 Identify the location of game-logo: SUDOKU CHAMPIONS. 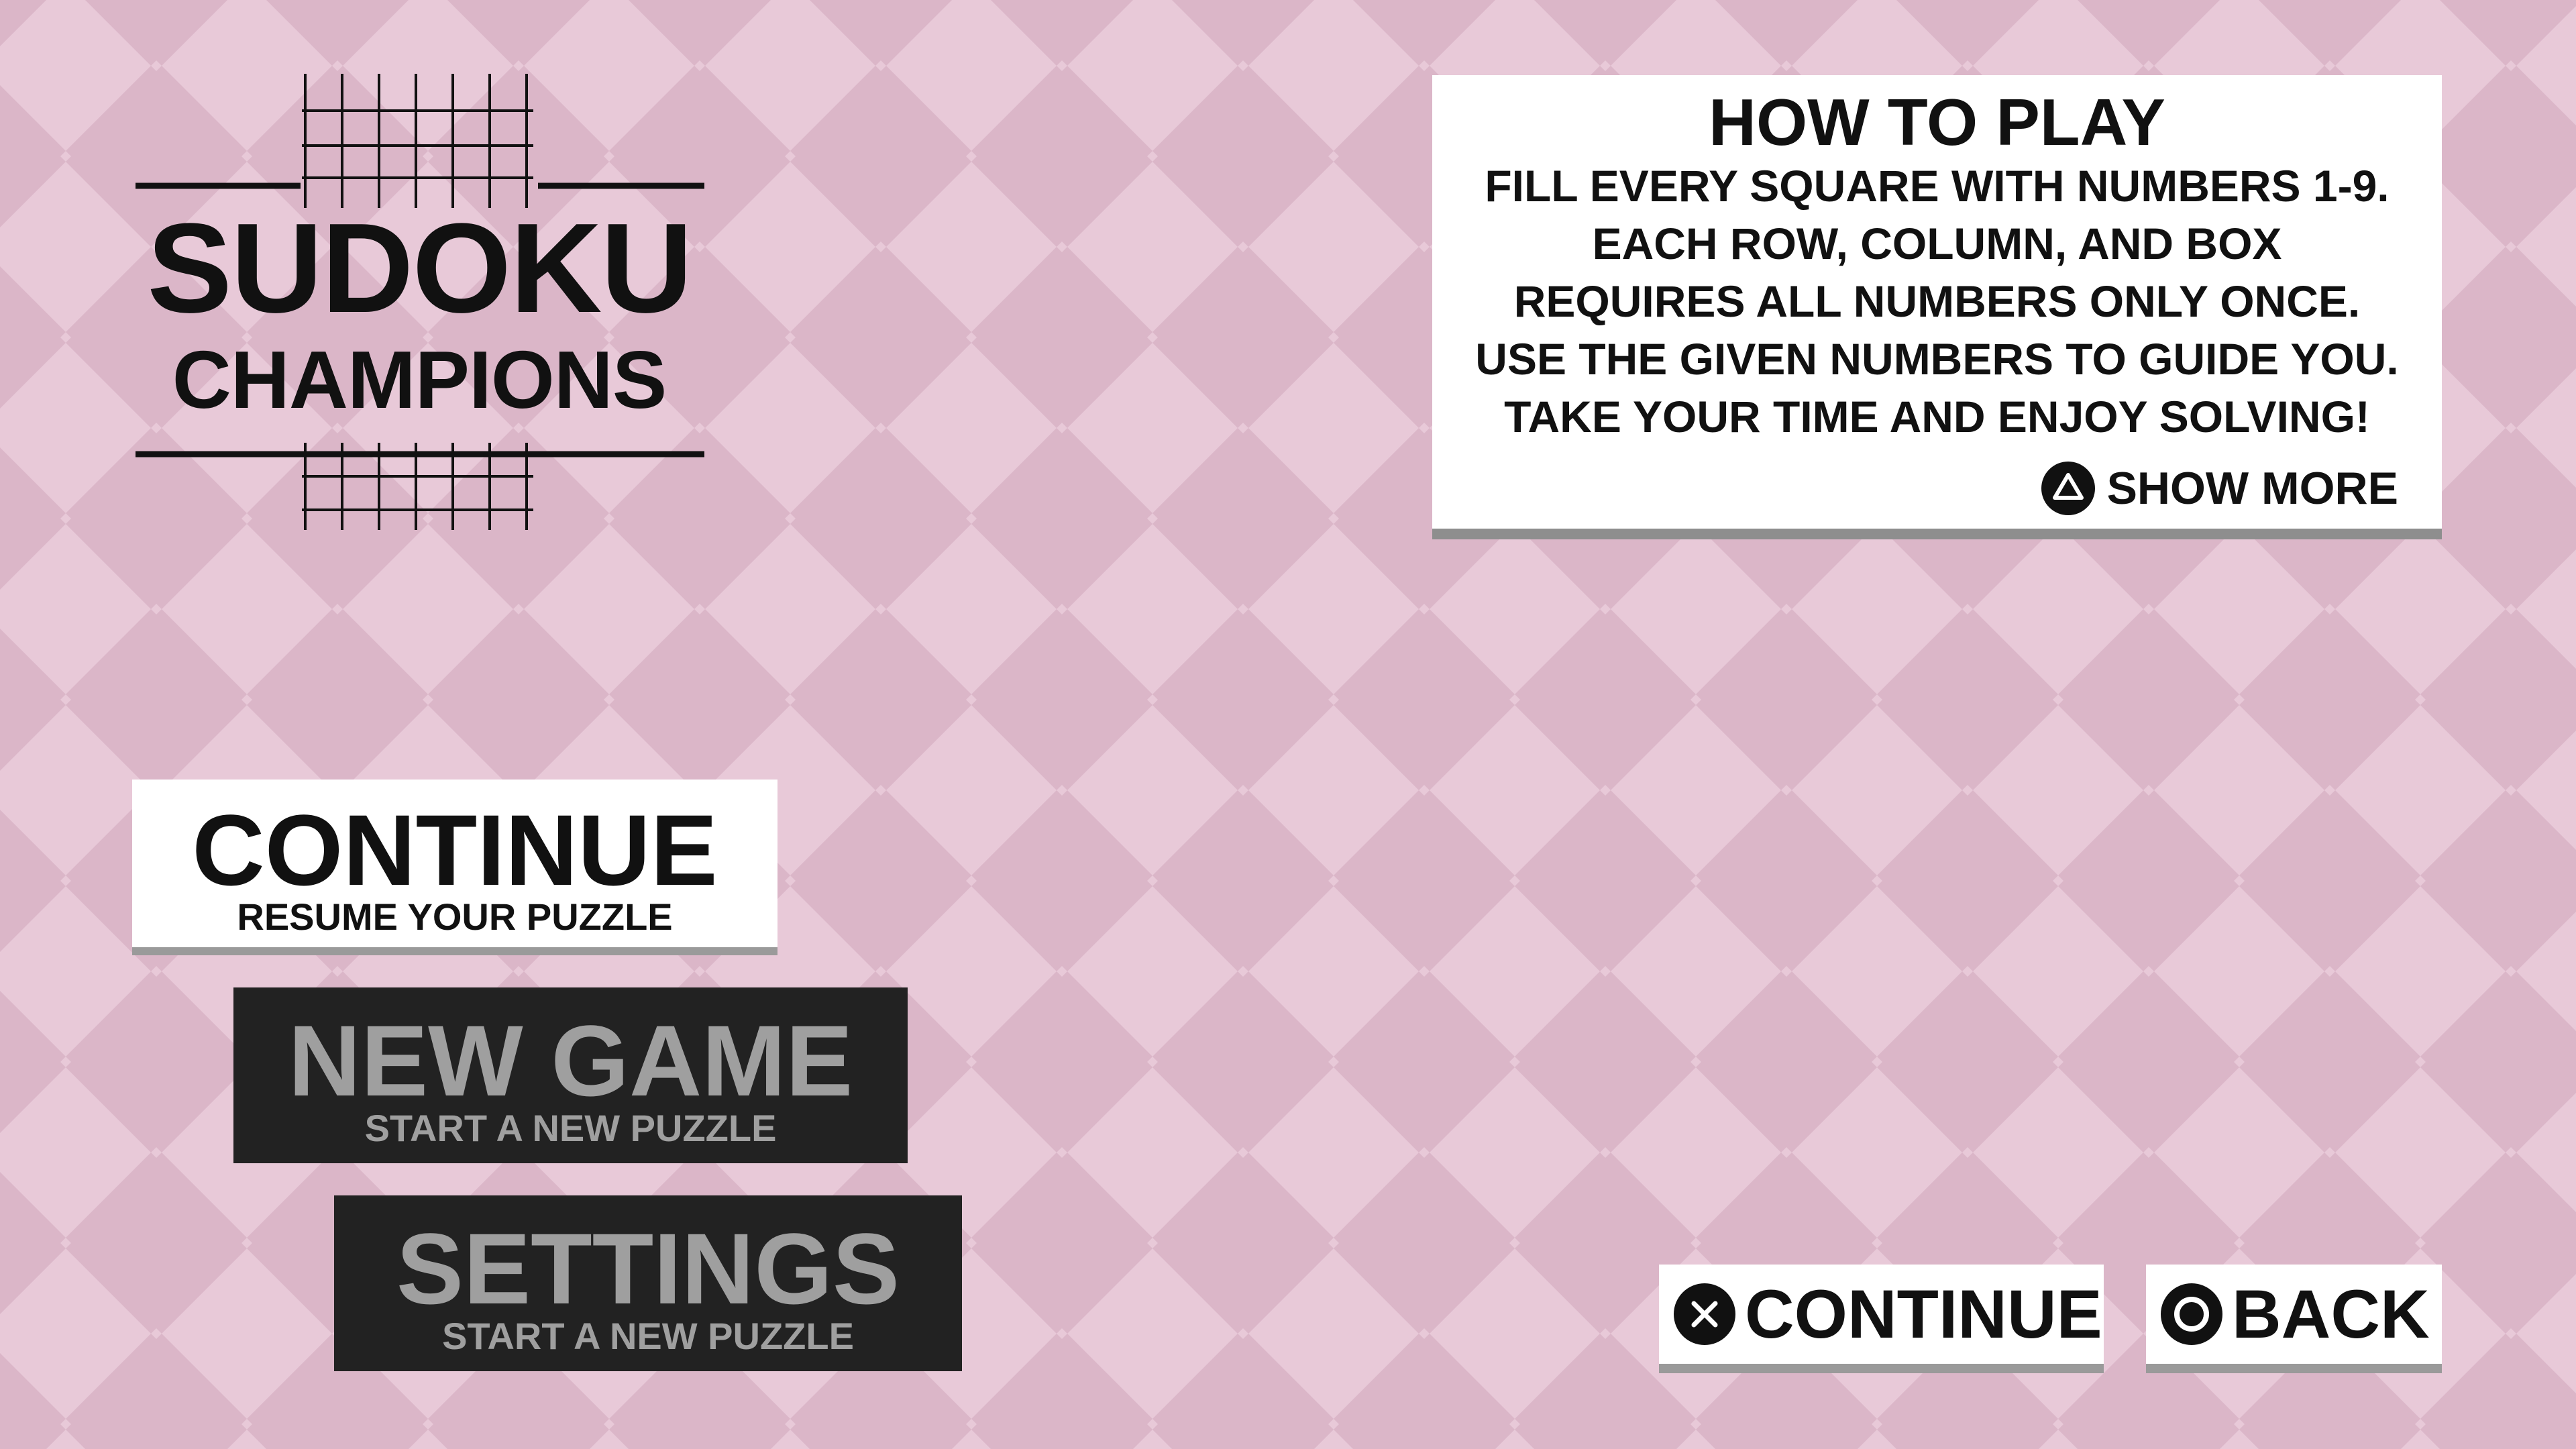
(419, 301).